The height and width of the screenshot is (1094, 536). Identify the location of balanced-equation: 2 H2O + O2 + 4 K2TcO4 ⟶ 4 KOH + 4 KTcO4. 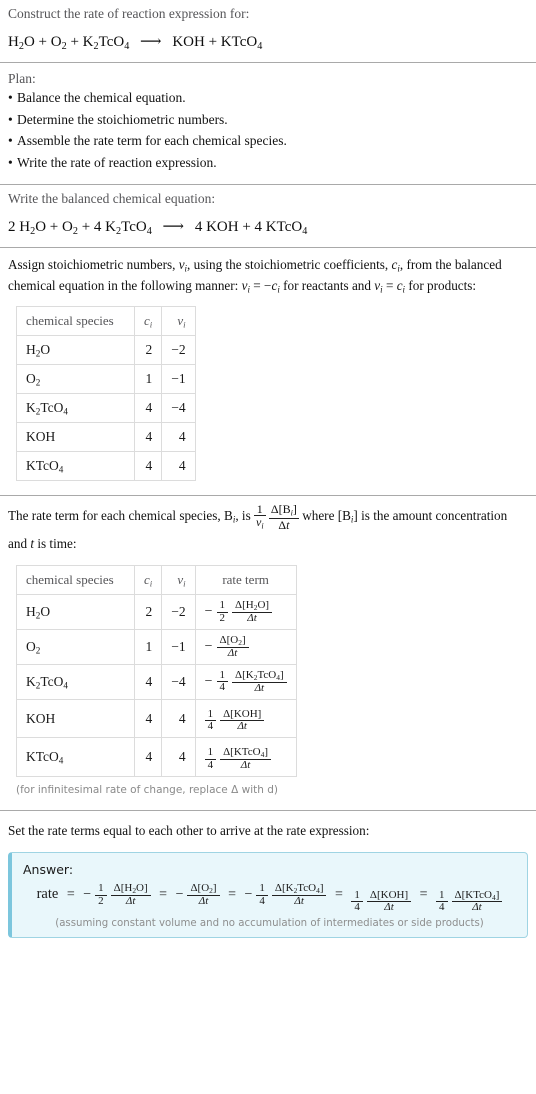
(268, 228).